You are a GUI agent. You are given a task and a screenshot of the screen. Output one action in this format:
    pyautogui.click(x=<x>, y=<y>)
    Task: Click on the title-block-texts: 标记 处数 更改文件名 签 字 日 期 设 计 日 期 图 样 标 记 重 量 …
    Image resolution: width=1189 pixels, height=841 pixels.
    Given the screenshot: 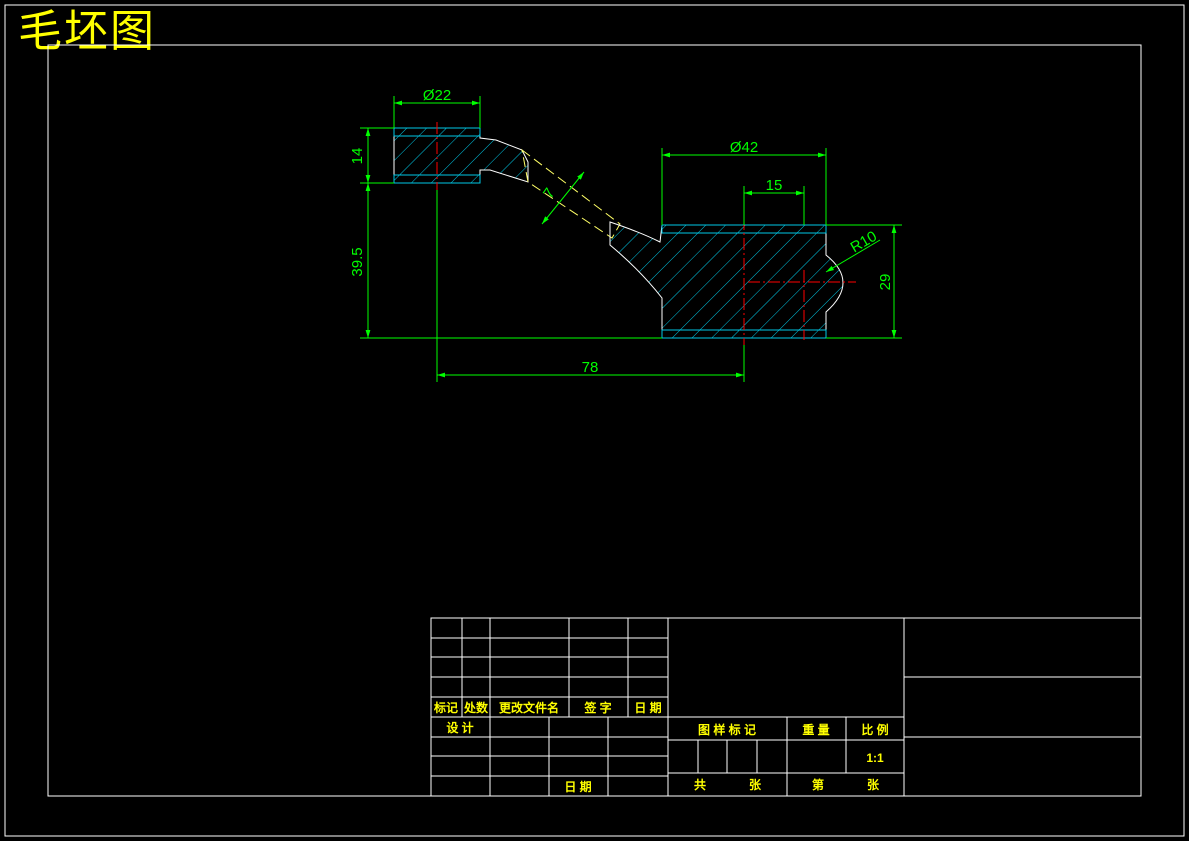 What is the action you would take?
    pyautogui.click(x=661, y=747)
    